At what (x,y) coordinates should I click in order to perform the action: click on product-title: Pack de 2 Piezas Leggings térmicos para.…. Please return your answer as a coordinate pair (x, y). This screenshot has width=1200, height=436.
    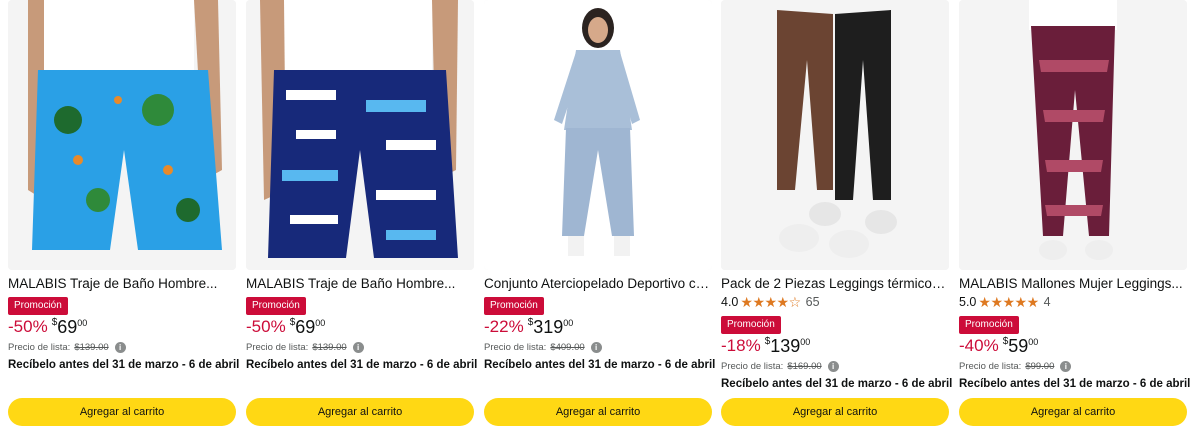
    Looking at the image, I should click on (835, 284).